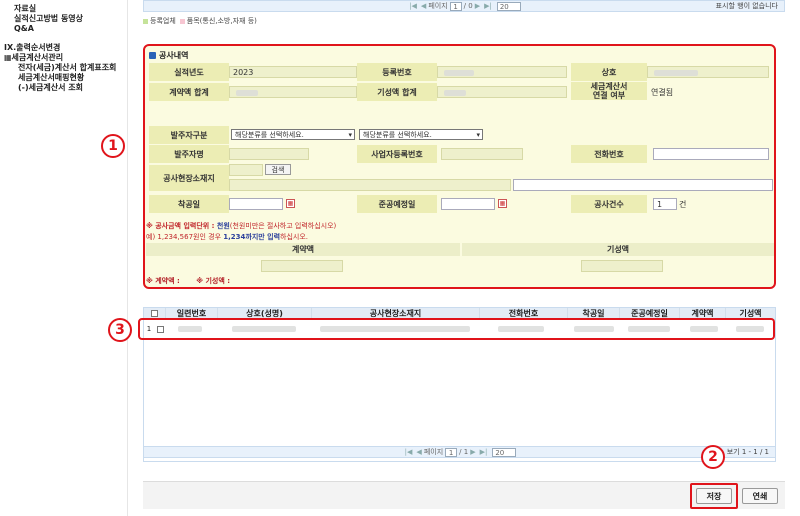 The width and height of the screenshot is (800, 516). Describe the element at coordinates (65, 78) in the screenshot. I see `sidebar-item-invoice-mapping: 세금계산서매핑현황` at that location.